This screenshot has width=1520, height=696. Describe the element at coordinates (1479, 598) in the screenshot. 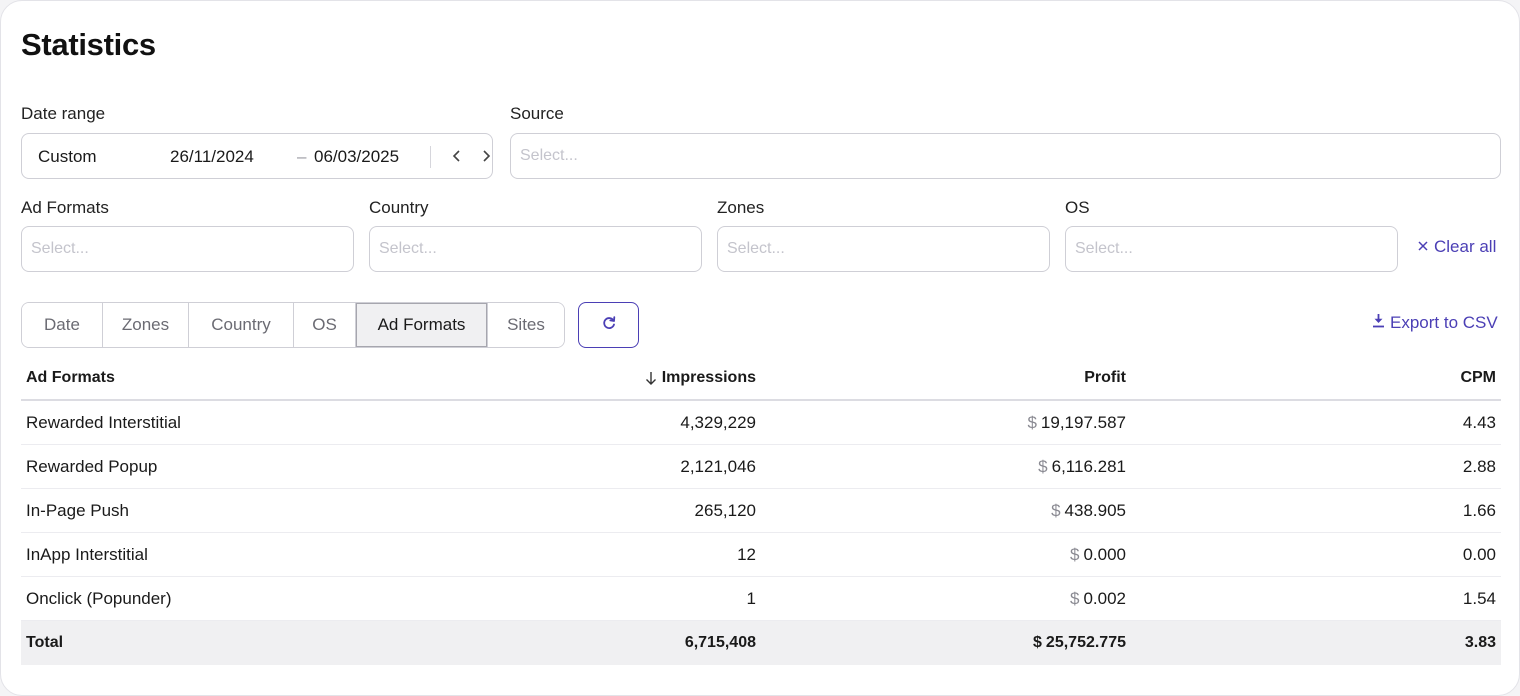

I see `cell-cpm: 1.54` at that location.